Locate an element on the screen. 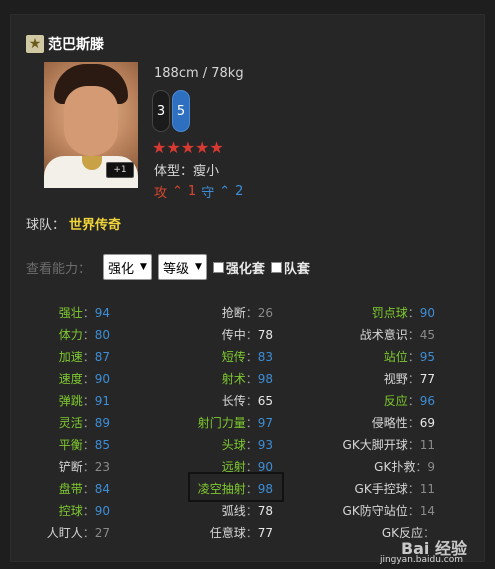  team-row: 球队： 世界传奇 is located at coordinates (73, 223).